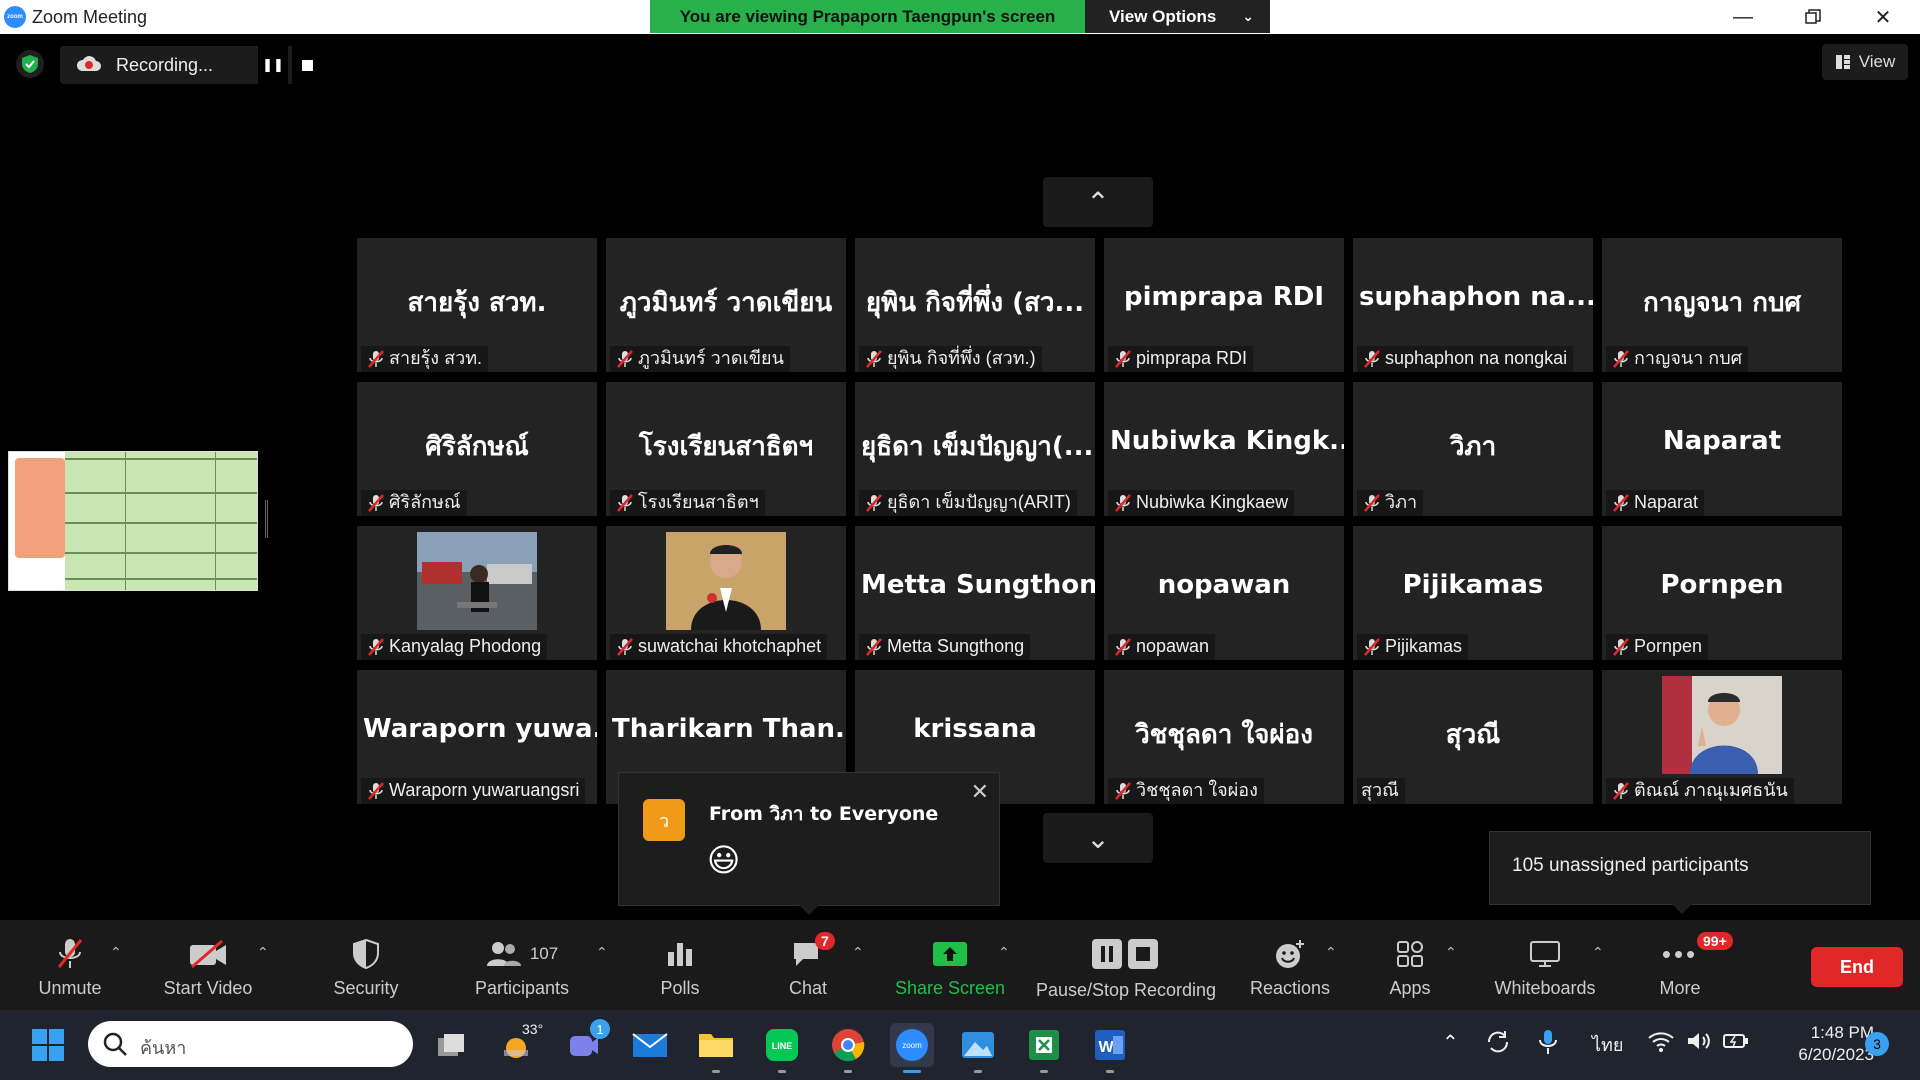 This screenshot has width=1920, height=1080. What do you see at coordinates (1743, 17) in the screenshot?
I see `minimize-button: —` at bounding box center [1743, 17].